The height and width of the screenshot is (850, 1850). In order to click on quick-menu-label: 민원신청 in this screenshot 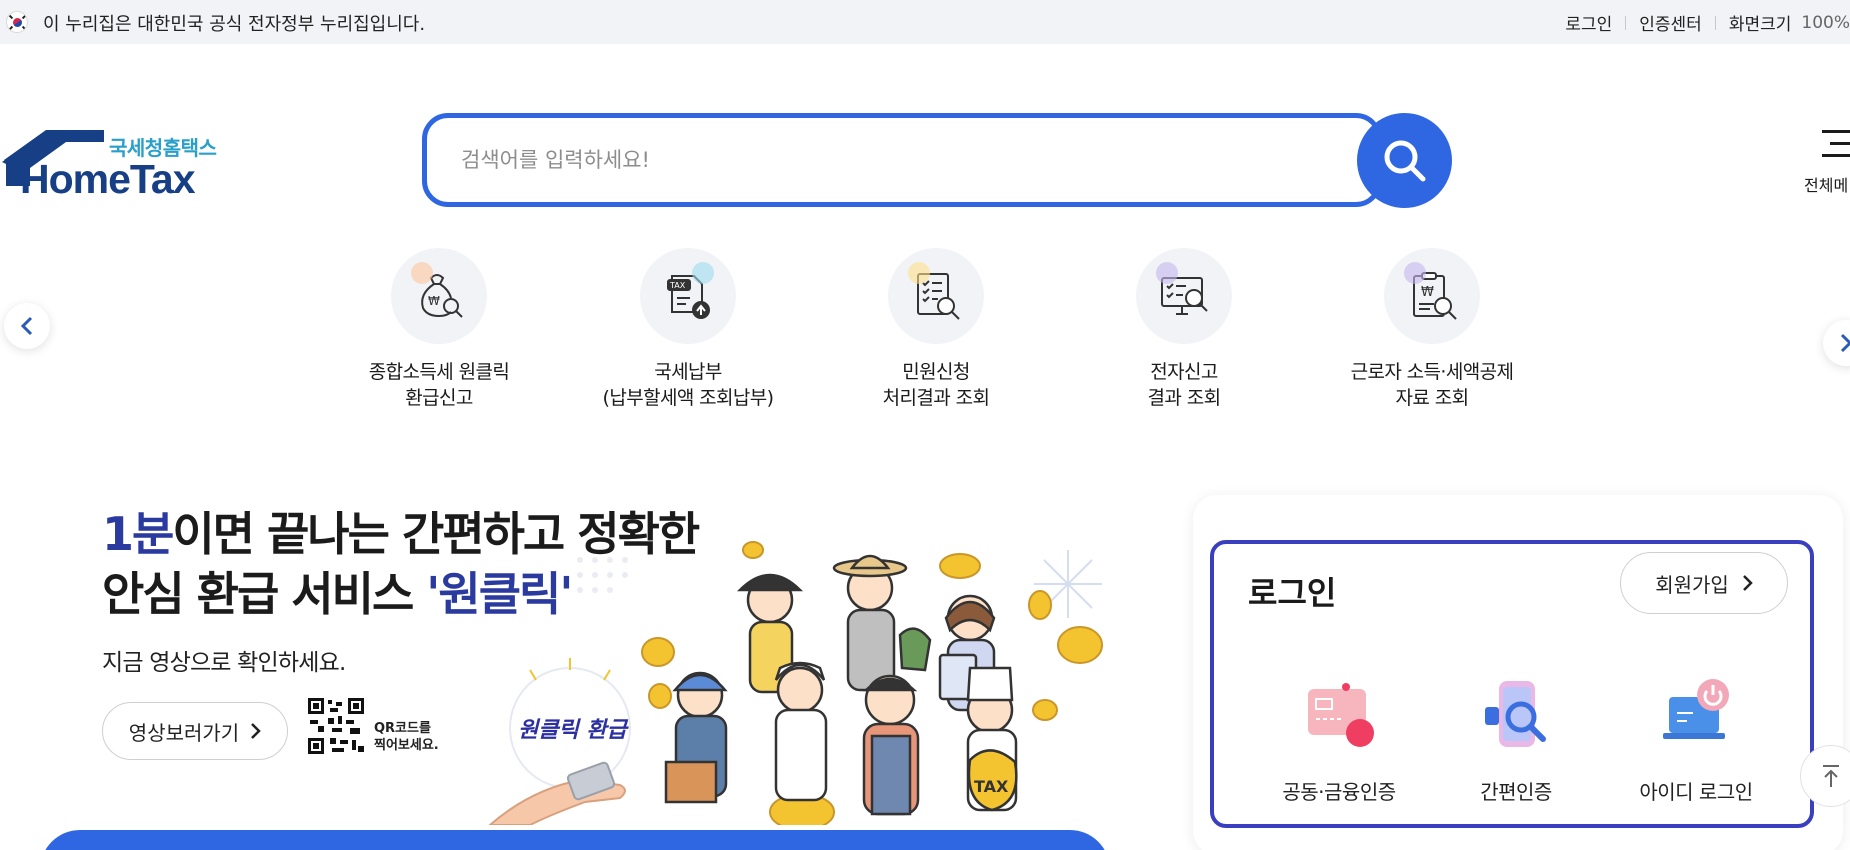, I will do `click(936, 372)`.